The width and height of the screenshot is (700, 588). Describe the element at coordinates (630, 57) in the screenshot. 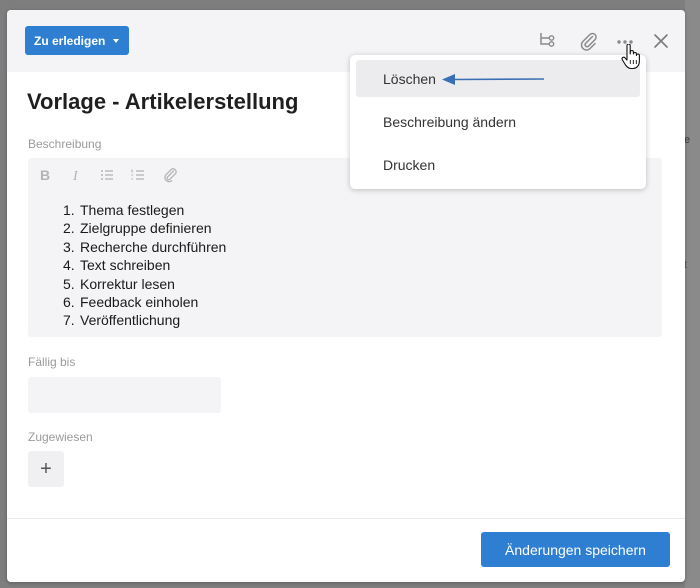

I see `hand-cursor-icon` at that location.